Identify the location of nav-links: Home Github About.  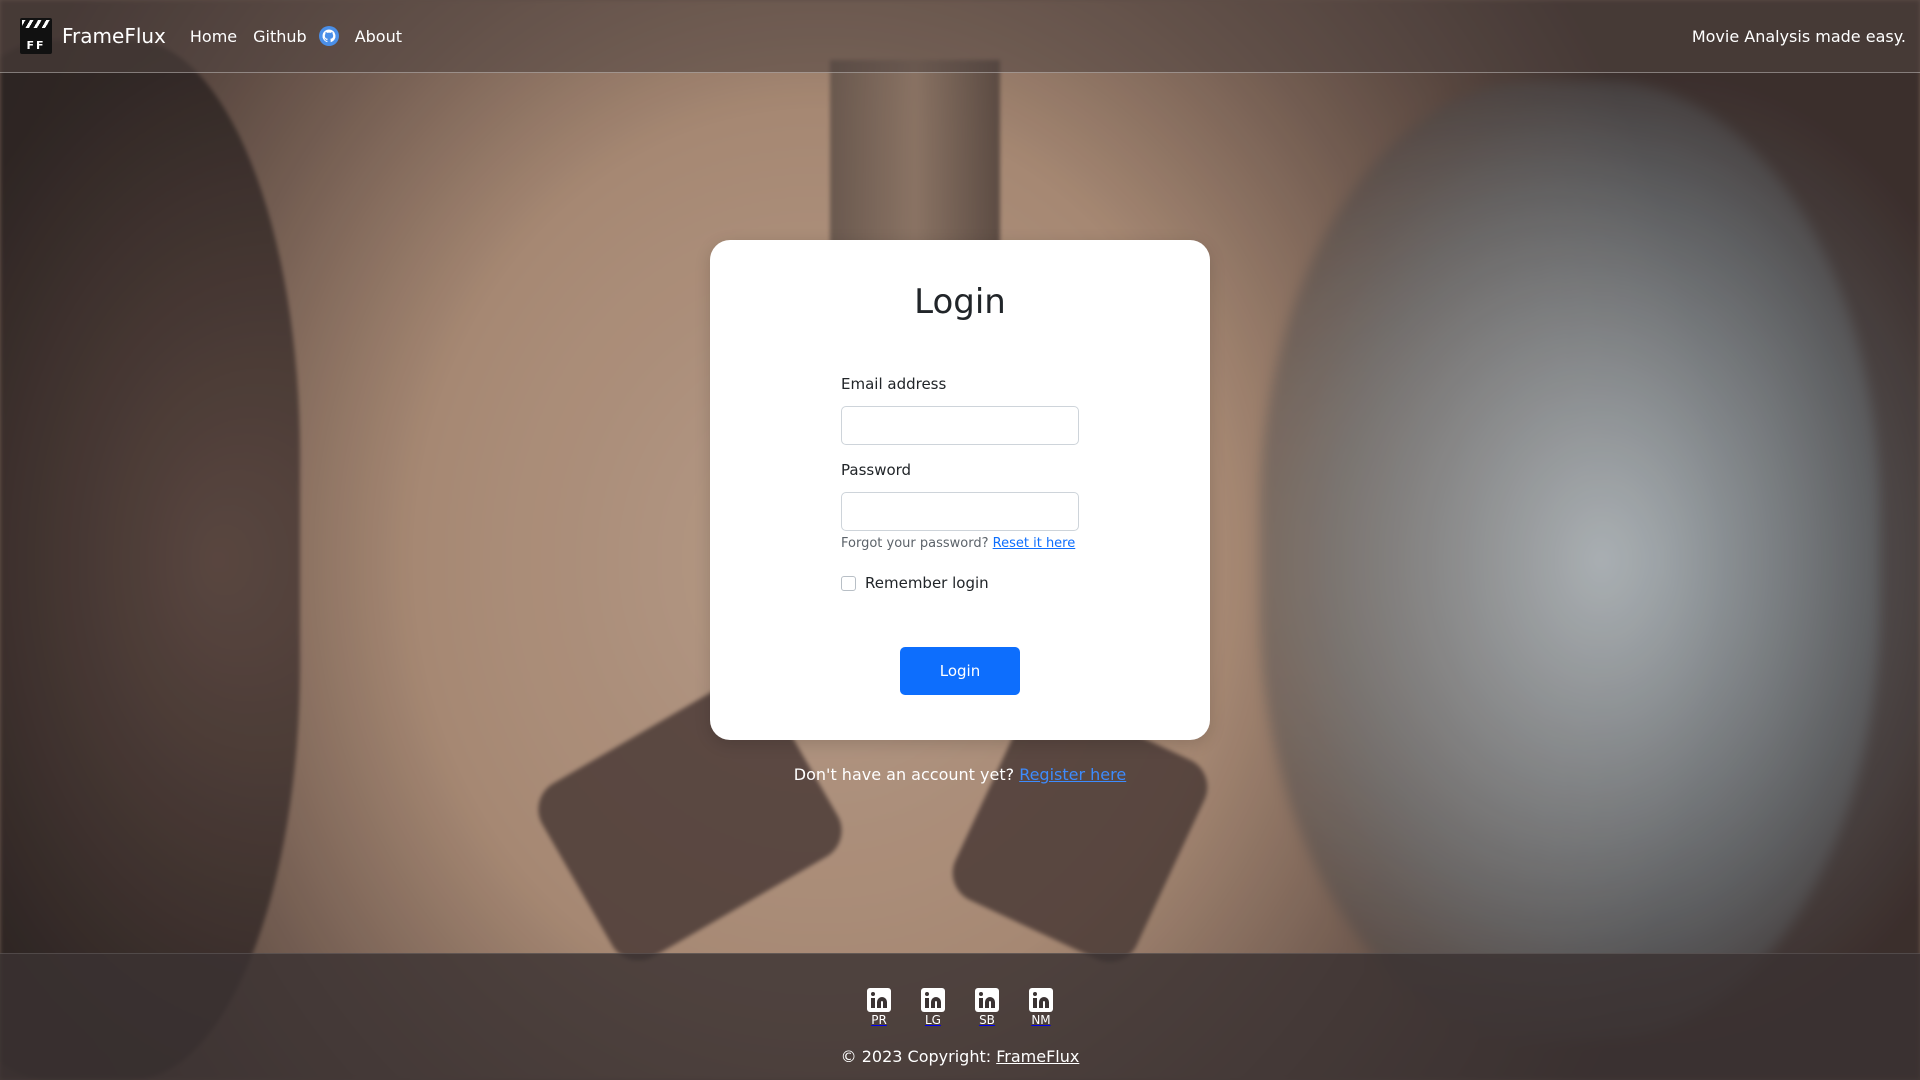
(296, 36).